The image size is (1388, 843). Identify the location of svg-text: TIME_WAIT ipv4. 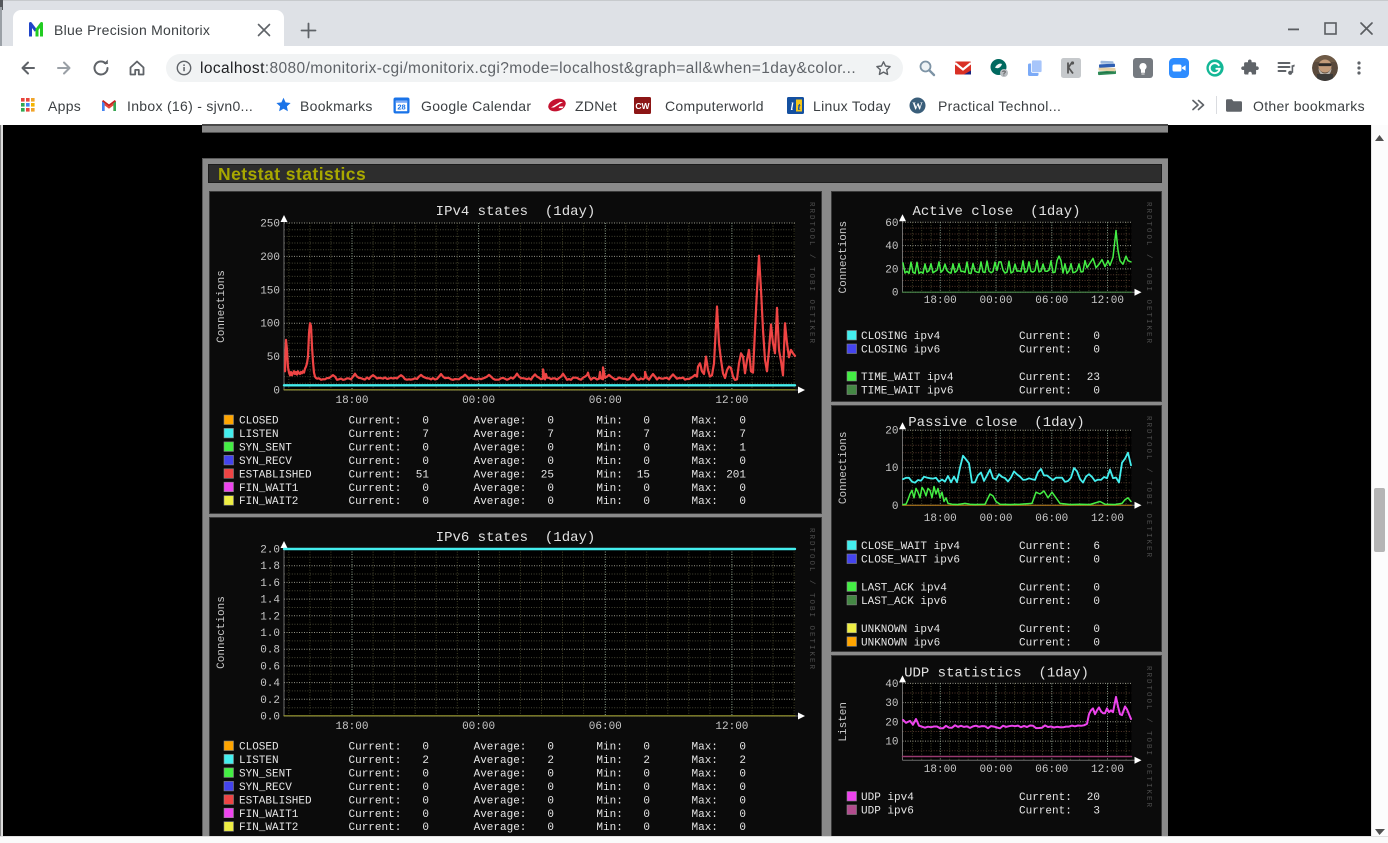
(907, 378).